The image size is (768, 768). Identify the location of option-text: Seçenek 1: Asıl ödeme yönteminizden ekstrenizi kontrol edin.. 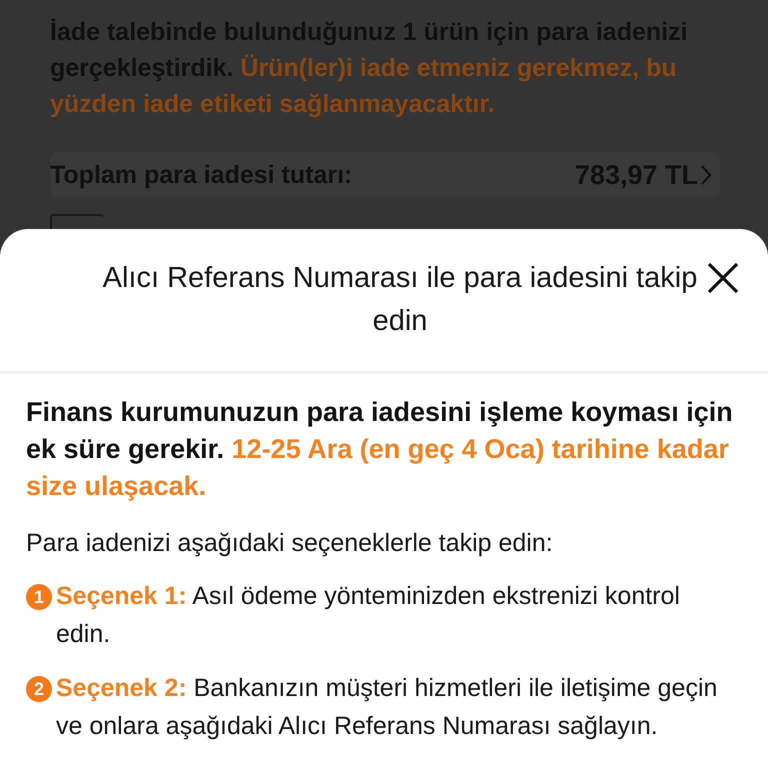
(368, 615).